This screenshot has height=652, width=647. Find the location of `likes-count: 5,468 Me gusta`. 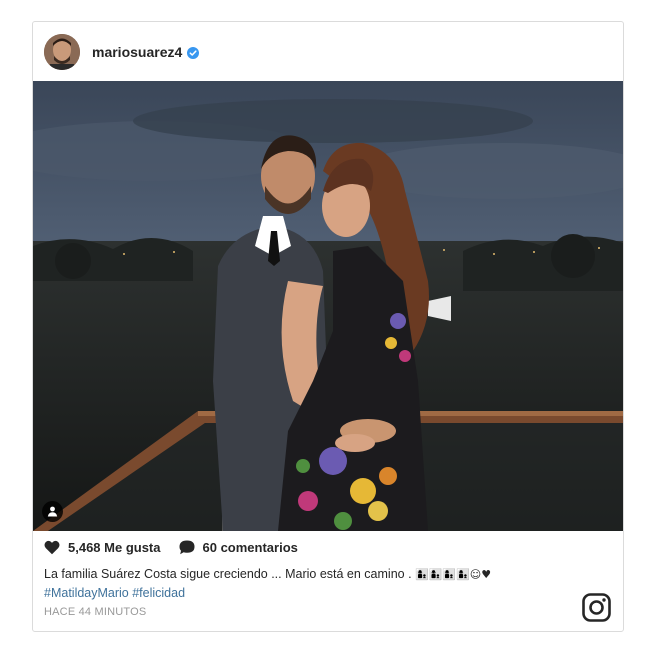

likes-count: 5,468 Me gusta is located at coordinates (114, 547).